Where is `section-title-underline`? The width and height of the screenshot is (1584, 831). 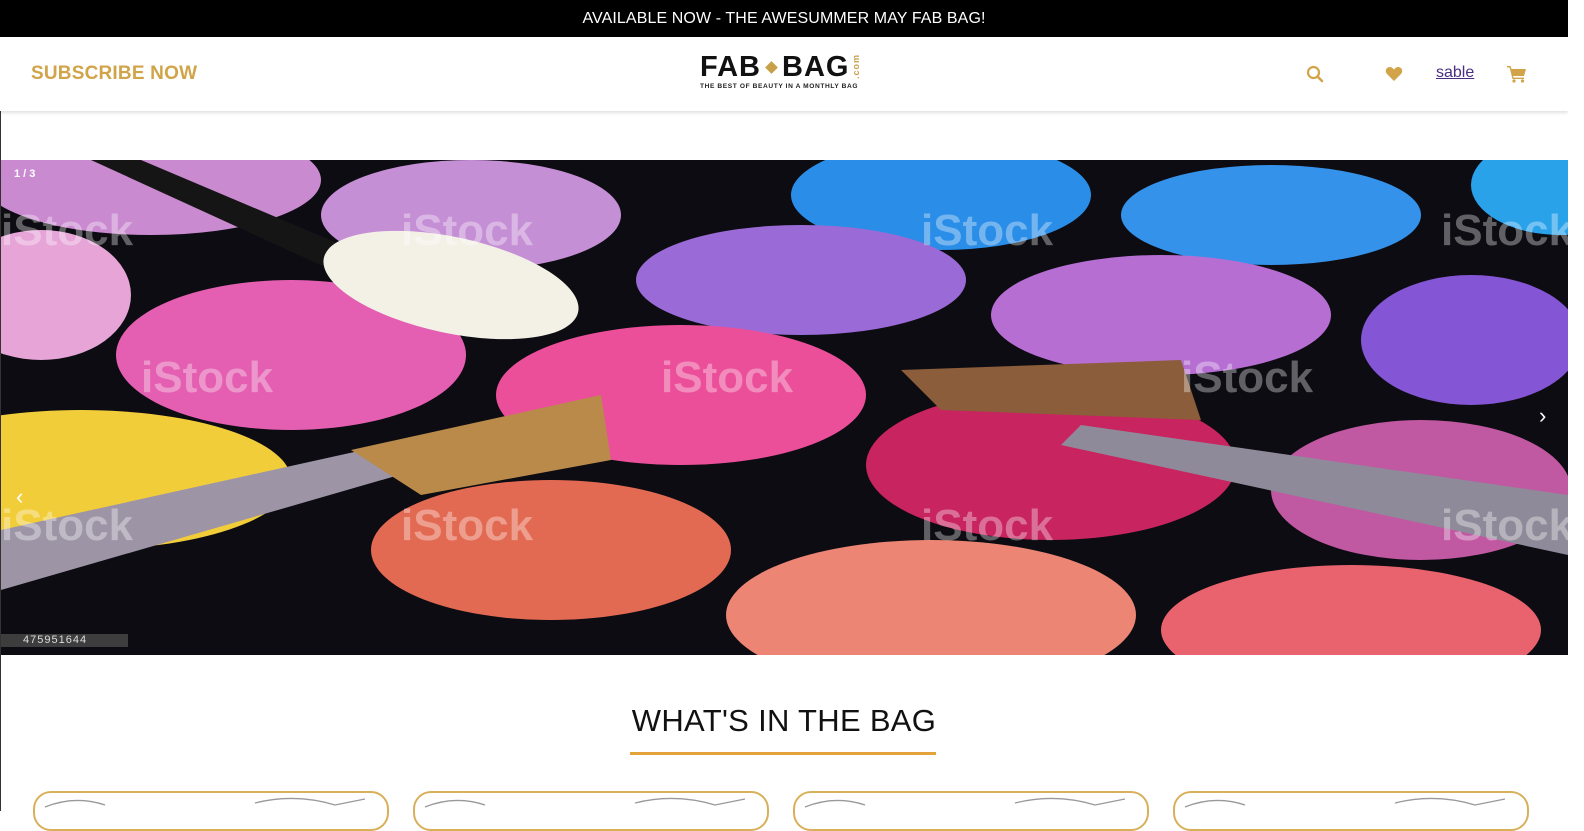 section-title-underline is located at coordinates (783, 753).